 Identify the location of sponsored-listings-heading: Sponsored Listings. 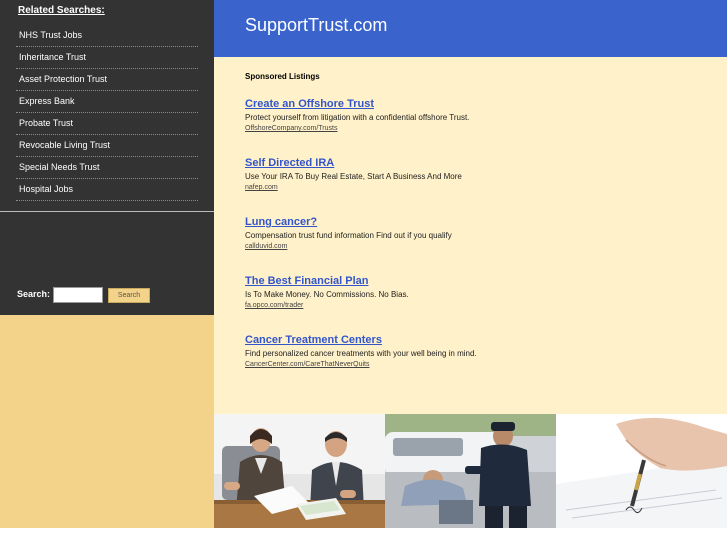
(282, 76).